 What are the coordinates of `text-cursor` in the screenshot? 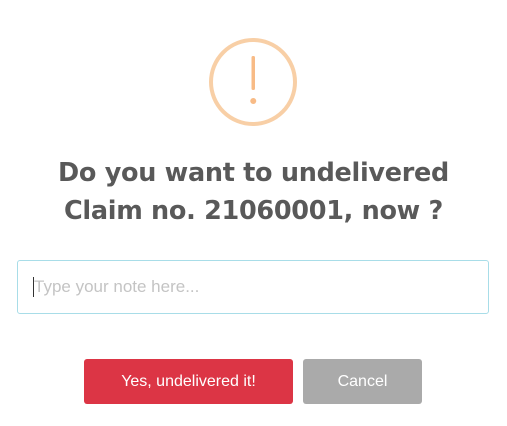 It's located at (33, 287).